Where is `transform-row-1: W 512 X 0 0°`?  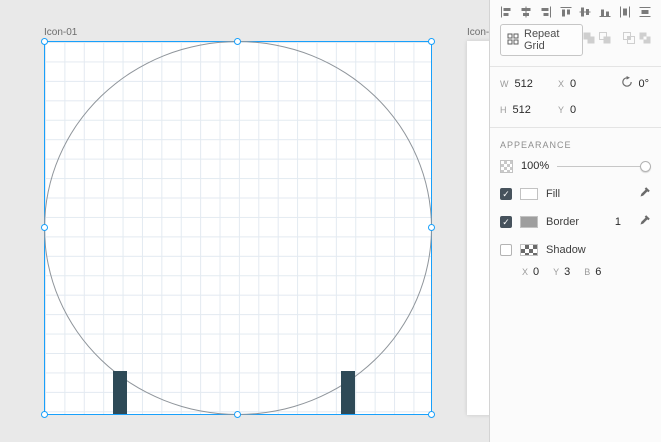
transform-row-1: W 512 X 0 0° is located at coordinates (575, 84).